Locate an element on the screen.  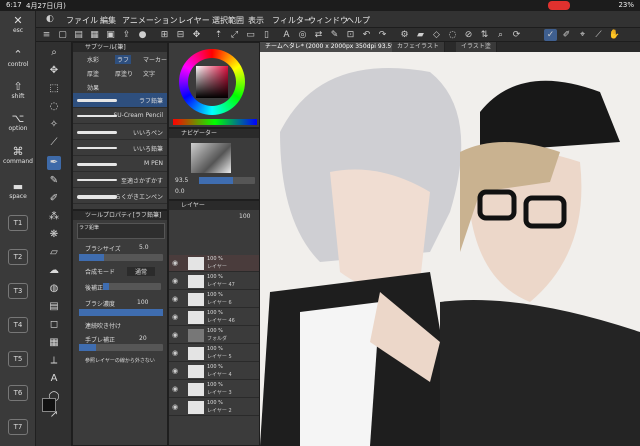
brush-size-slider is located at coordinates (121, 257).